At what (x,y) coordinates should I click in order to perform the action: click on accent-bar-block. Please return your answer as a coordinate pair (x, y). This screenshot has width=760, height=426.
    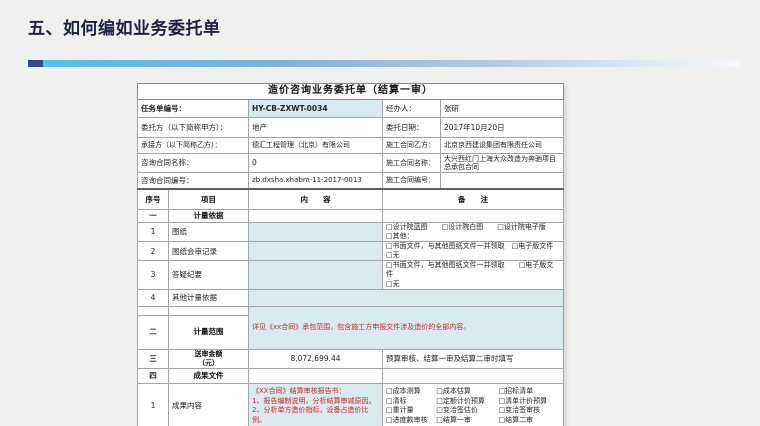
    Looking at the image, I should click on (35, 63).